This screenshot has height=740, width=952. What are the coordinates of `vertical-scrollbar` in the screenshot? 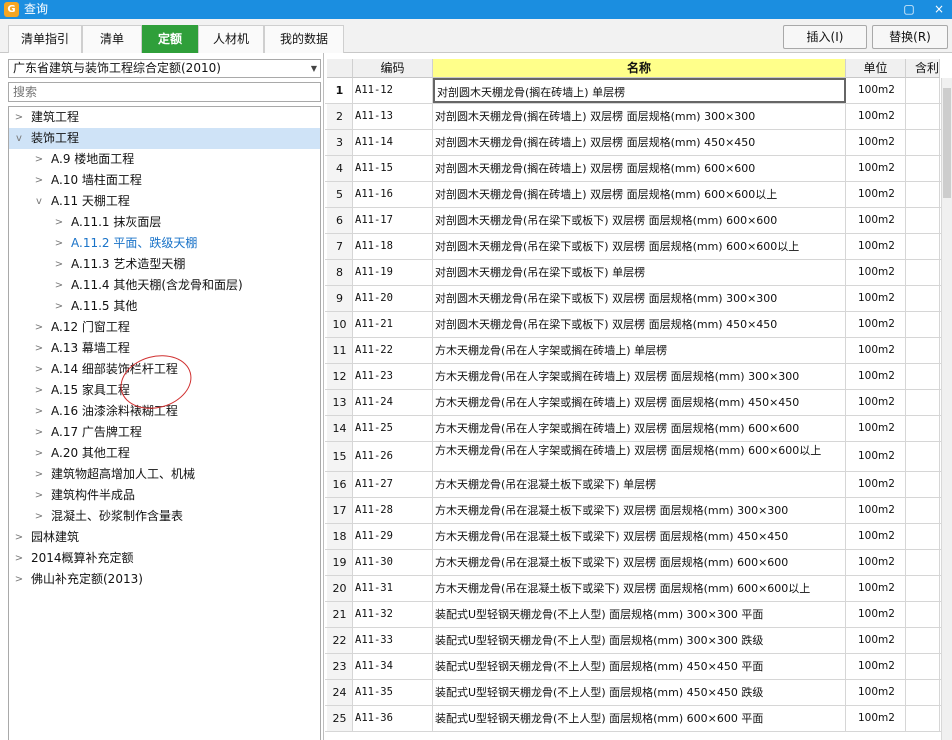 It's located at (946, 409).